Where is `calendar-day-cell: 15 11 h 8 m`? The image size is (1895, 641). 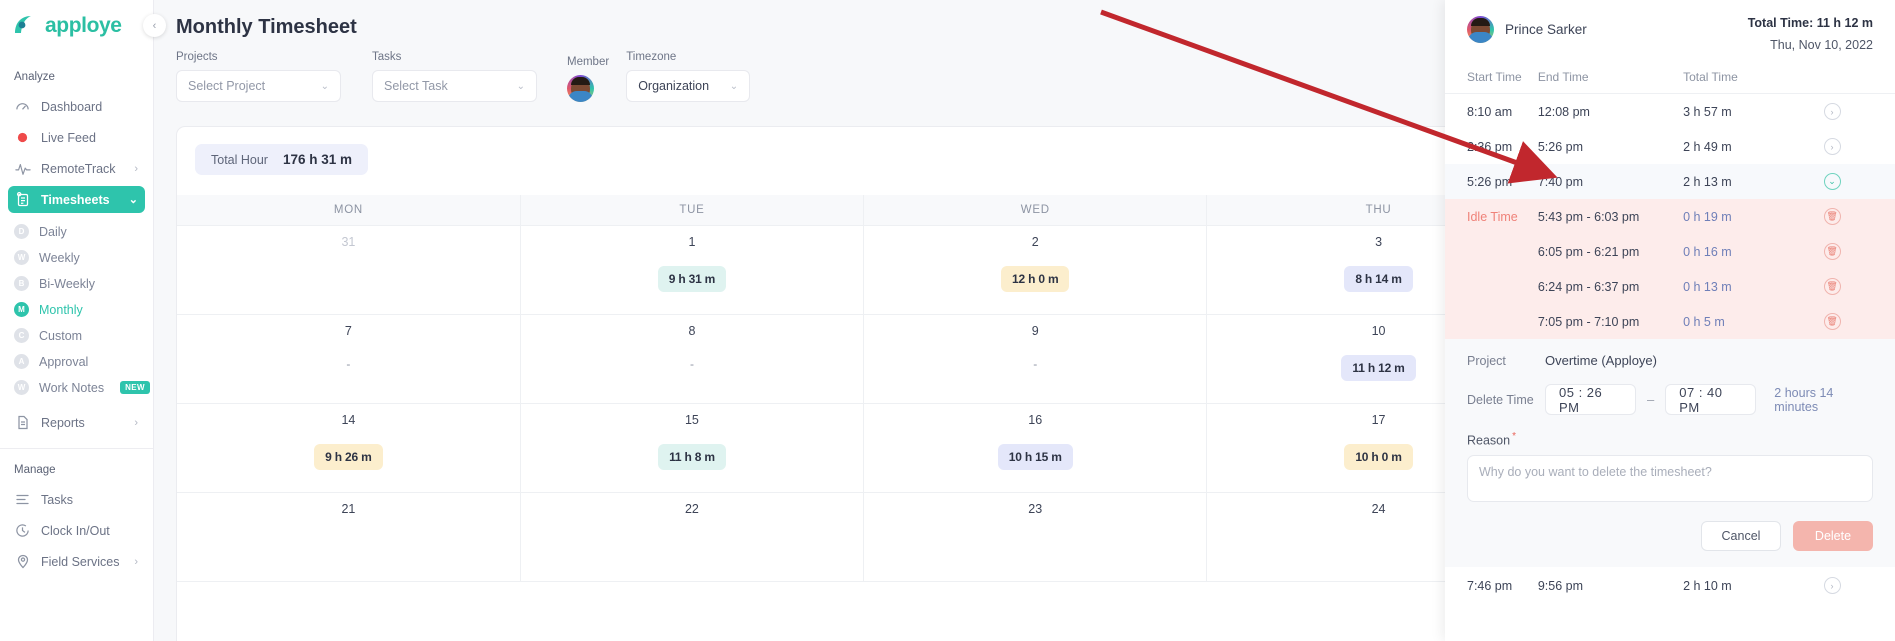
calendar-day-cell: 15 11 h 8 m is located at coordinates (692, 448).